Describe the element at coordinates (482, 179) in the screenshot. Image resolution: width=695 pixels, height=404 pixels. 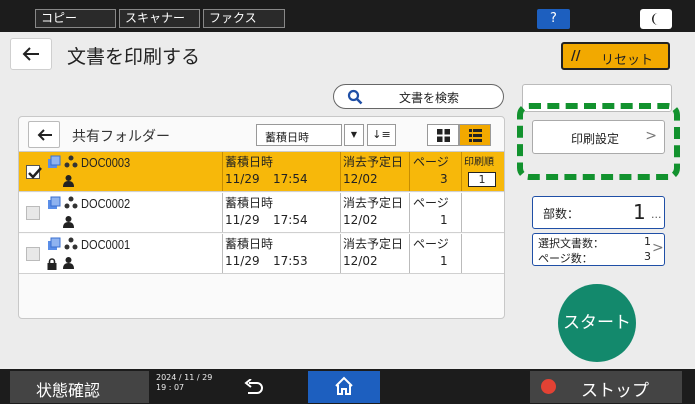
I see `print-order-badge: 1` at that location.